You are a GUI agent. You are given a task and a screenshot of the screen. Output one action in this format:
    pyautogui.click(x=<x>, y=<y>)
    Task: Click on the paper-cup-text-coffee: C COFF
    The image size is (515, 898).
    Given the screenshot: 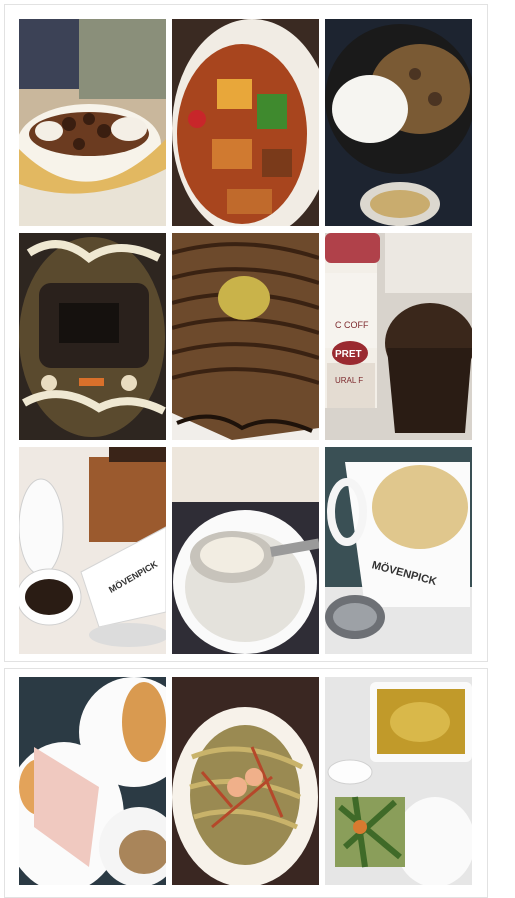 What is the action you would take?
    pyautogui.click(x=352, y=325)
    